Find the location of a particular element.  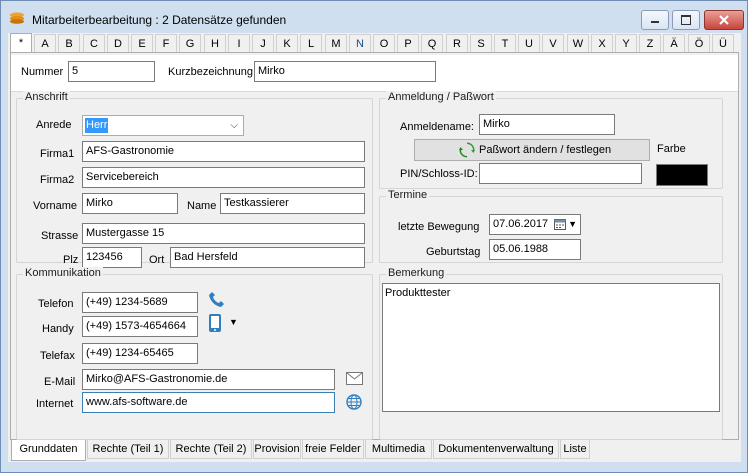

globe-icon is located at coordinates (354, 402).